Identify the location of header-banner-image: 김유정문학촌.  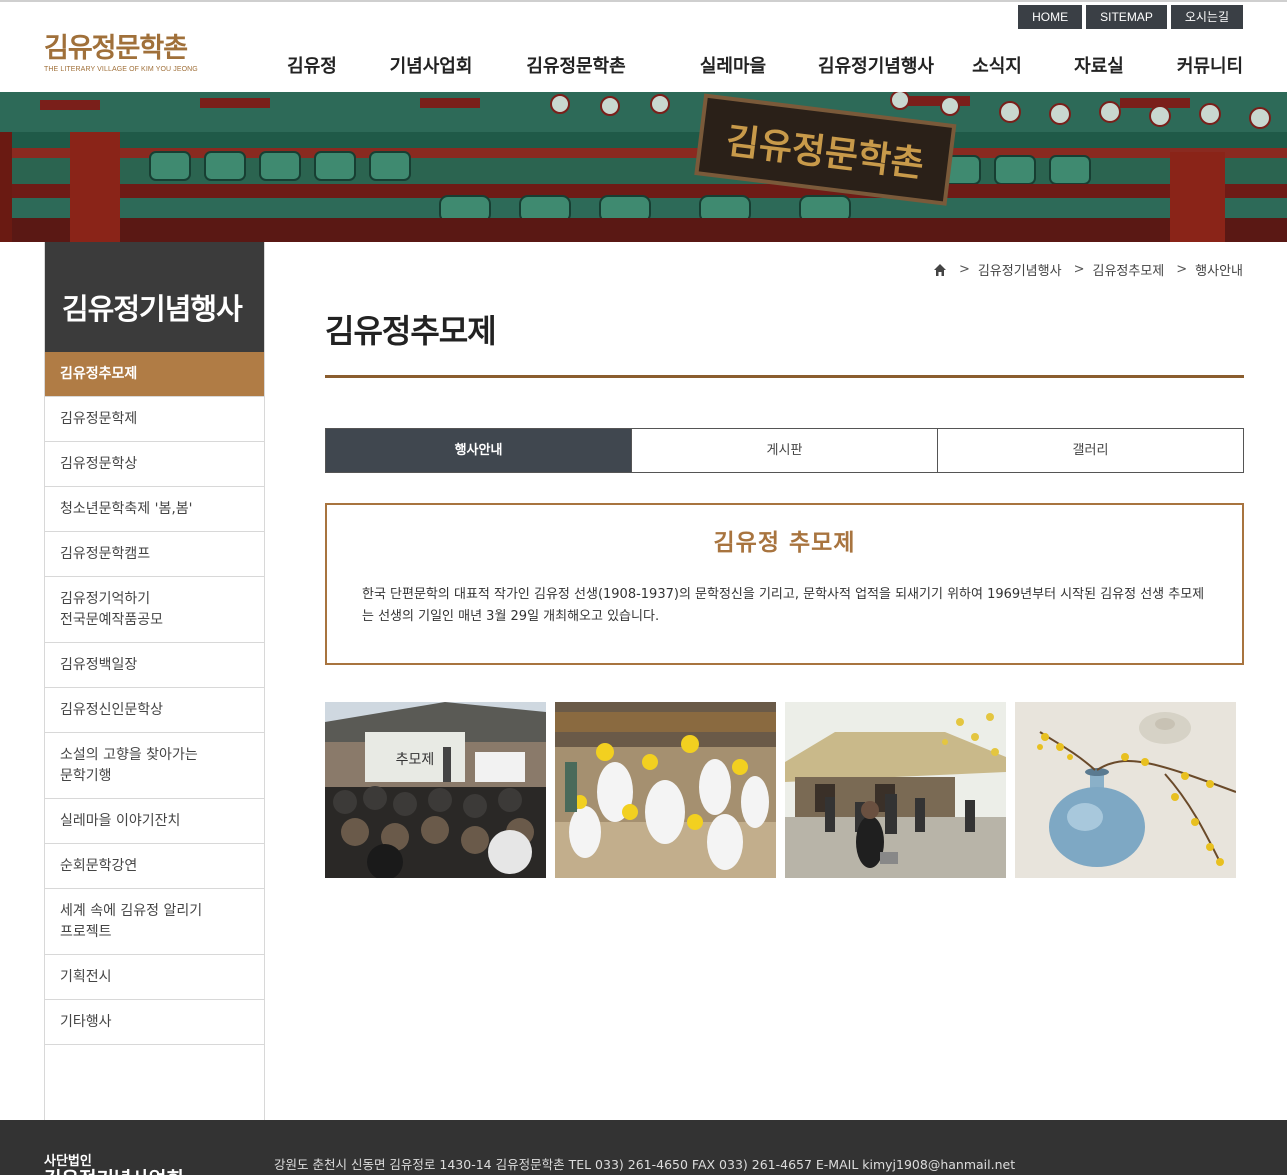
(643, 167).